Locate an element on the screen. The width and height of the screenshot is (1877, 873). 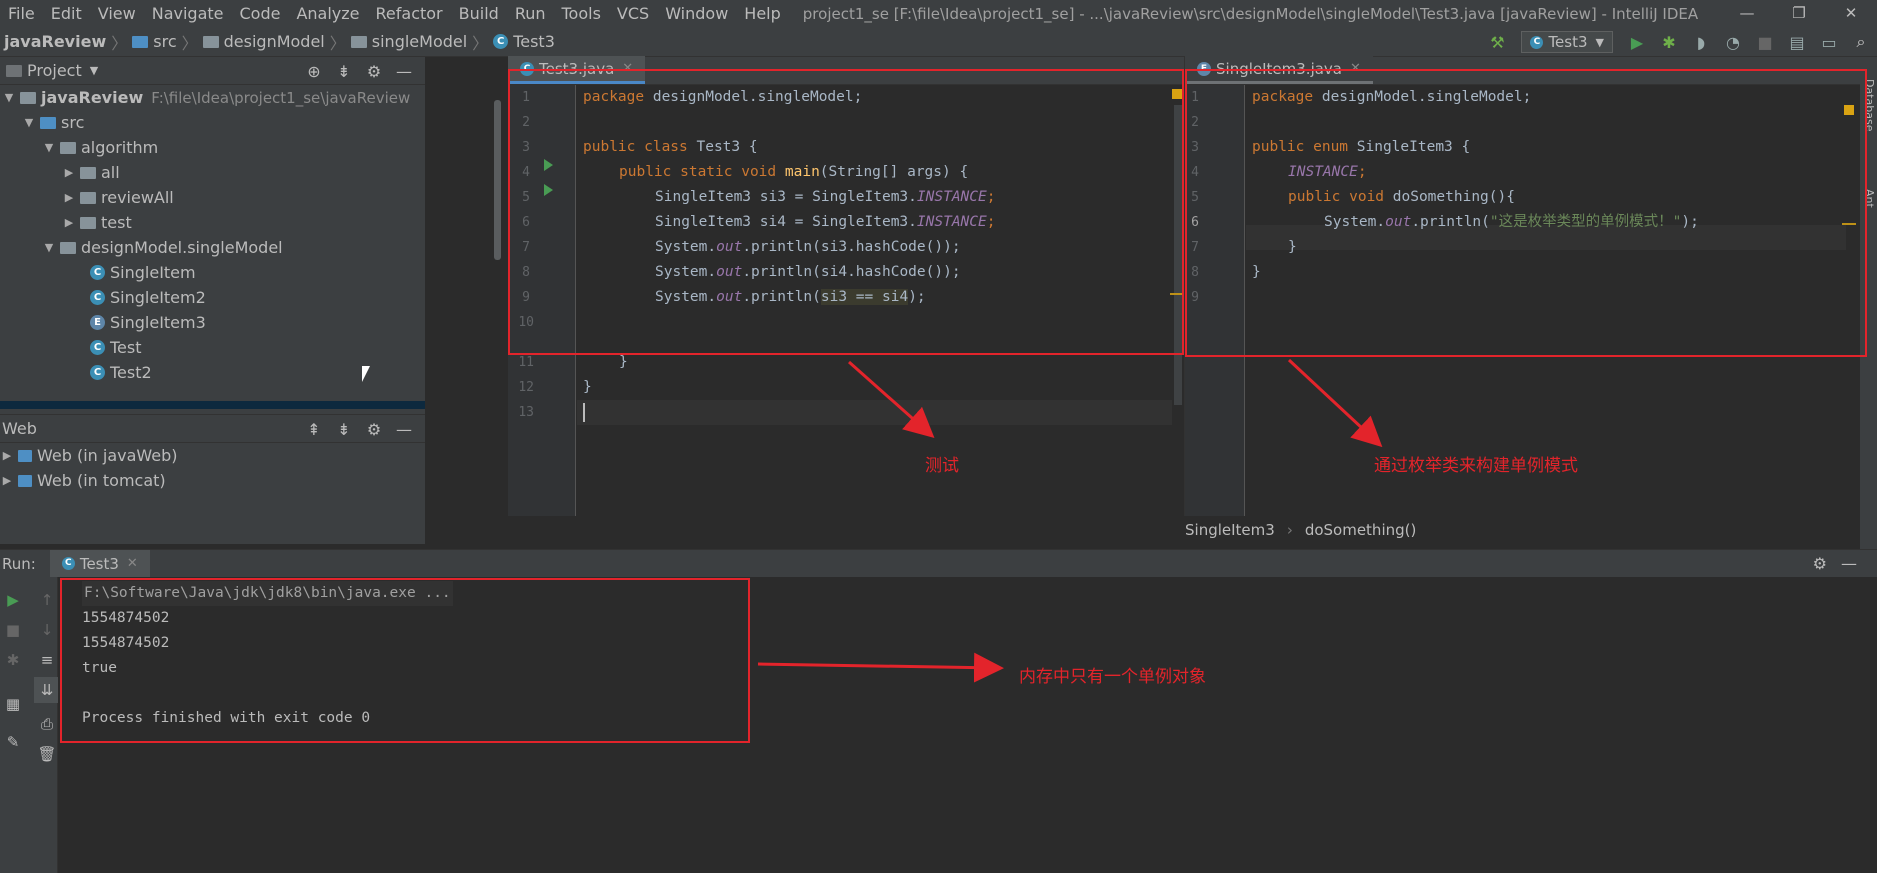
annotation-one-instance: 内存中只有一个单例对象 is located at coordinates (1112, 677).